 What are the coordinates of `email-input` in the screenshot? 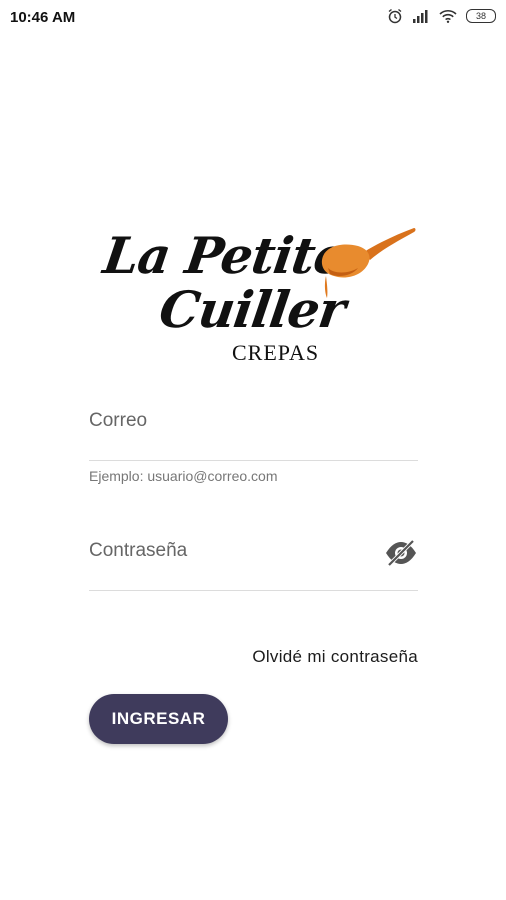 It's located at (229, 421).